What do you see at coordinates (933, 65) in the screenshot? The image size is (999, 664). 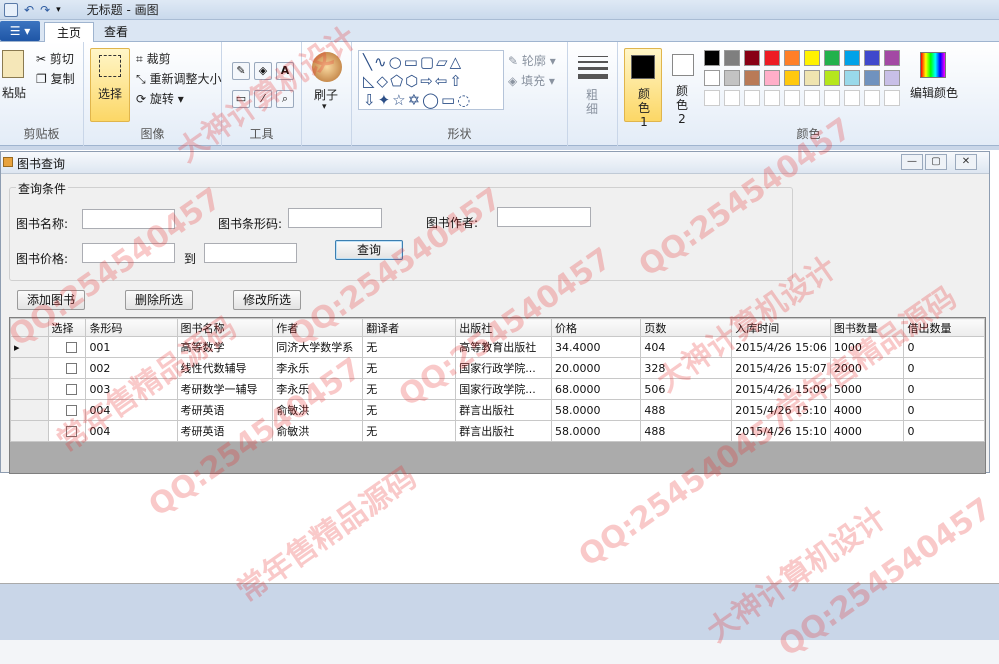 I see `edit-colors-icon` at bounding box center [933, 65].